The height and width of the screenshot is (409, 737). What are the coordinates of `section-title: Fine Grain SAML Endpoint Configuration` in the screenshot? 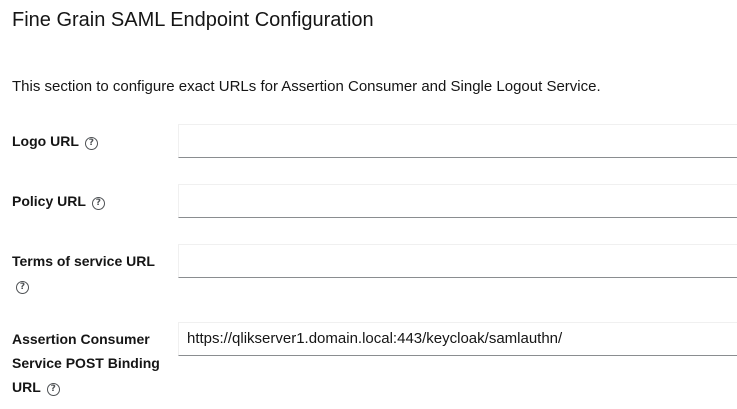 It's located at (193, 20).